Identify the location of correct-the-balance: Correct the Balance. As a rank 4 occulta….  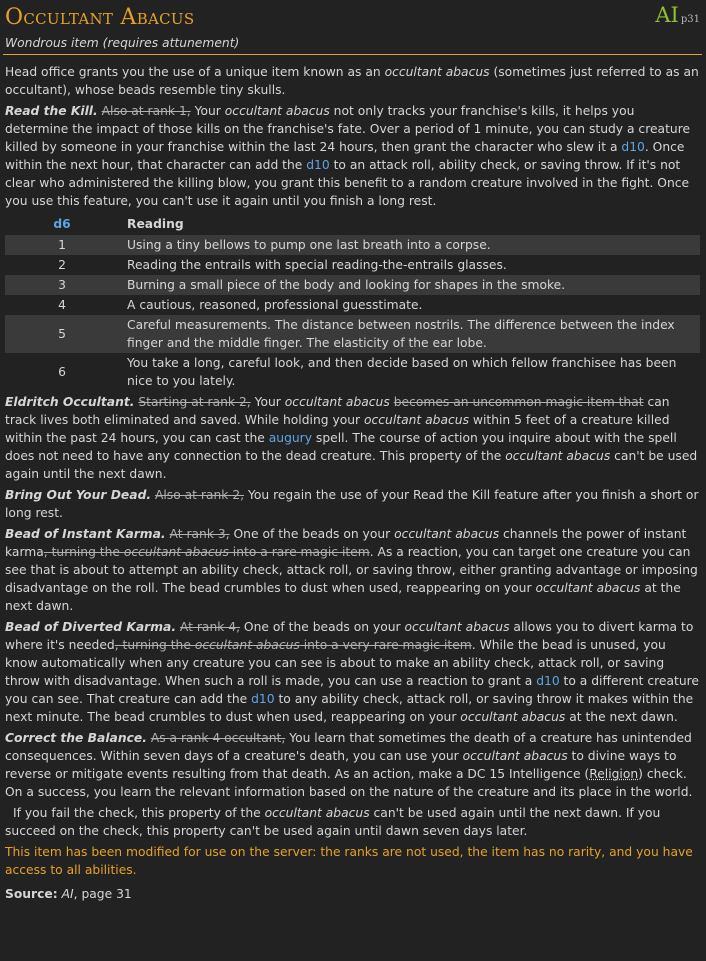
(349, 765).